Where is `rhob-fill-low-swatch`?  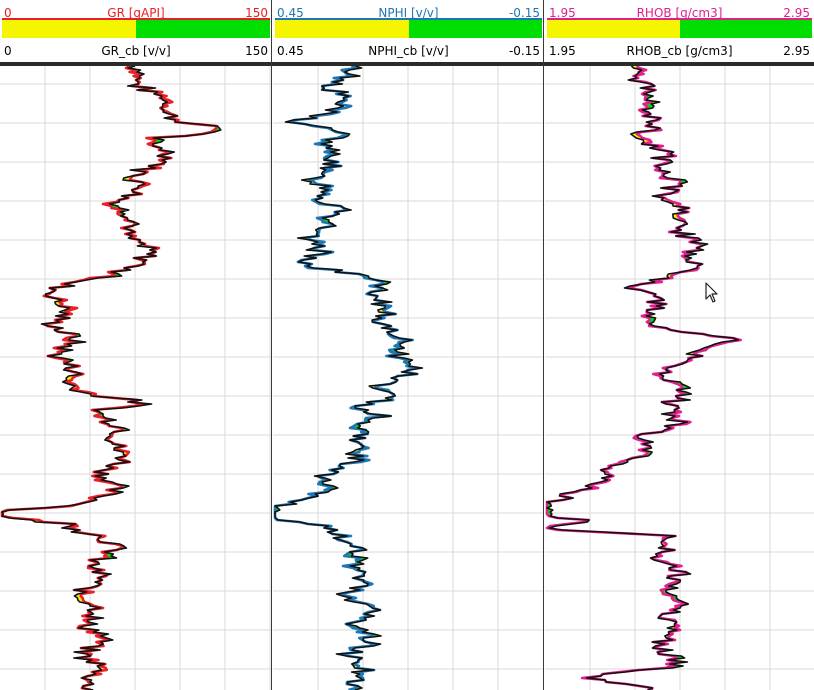 rhob-fill-low-swatch is located at coordinates (613, 29).